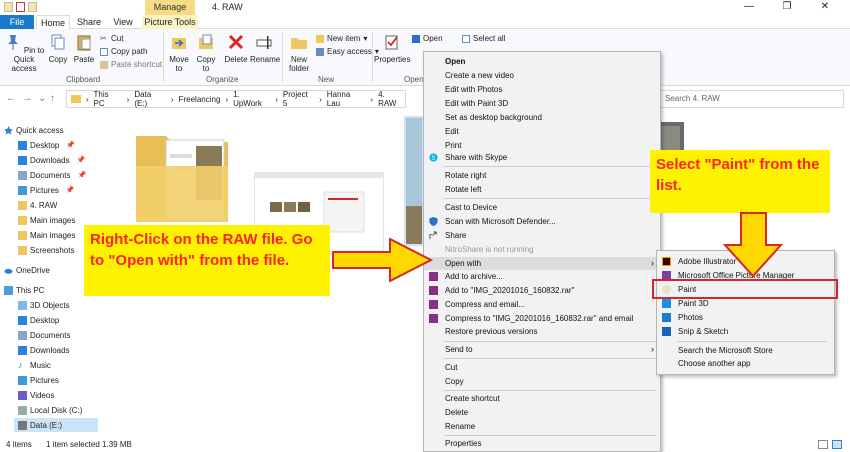 The image size is (850, 452). What do you see at coordinates (542, 157) in the screenshot?
I see `menu-item-share-skype: S Share with Skype` at bounding box center [542, 157].